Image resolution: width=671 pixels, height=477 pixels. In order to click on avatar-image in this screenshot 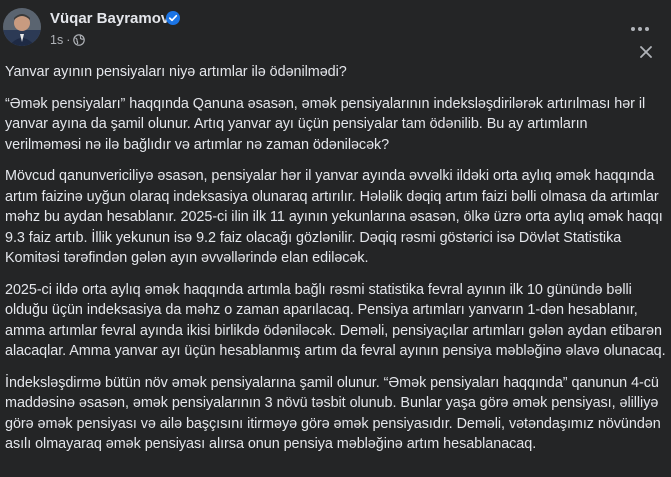, I will do `click(22, 27)`.